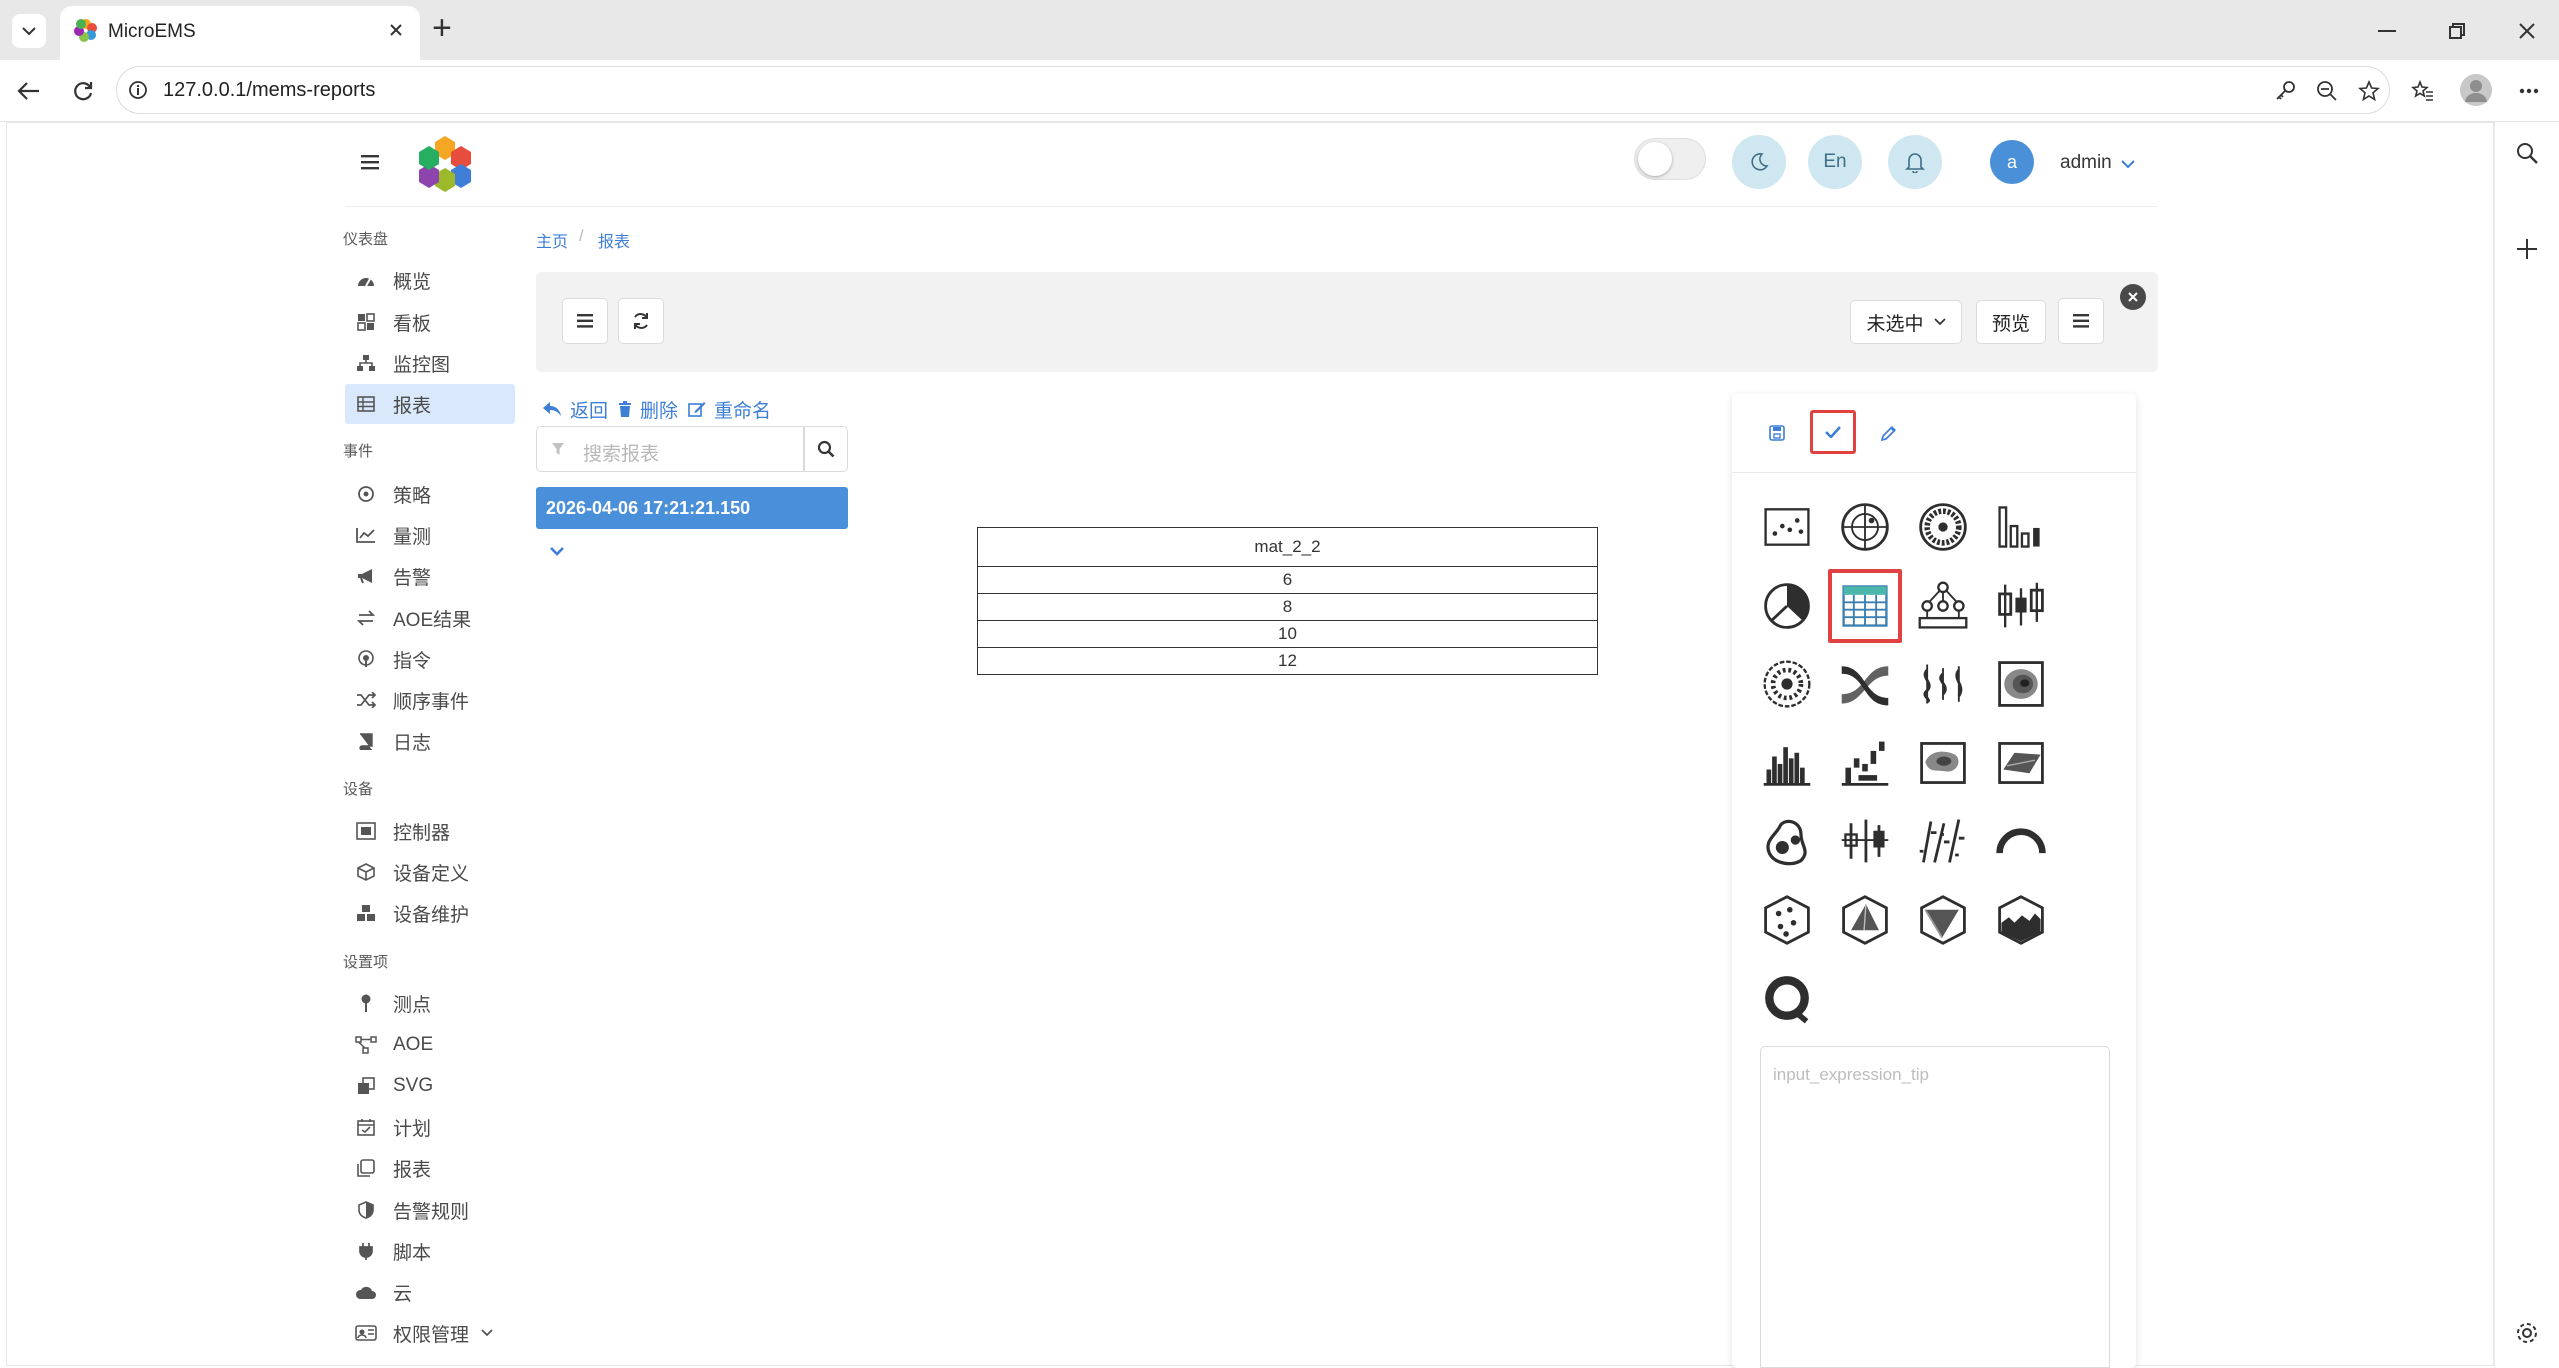 The width and height of the screenshot is (2559, 1368). I want to click on blob-chart-icon, so click(1787, 841).